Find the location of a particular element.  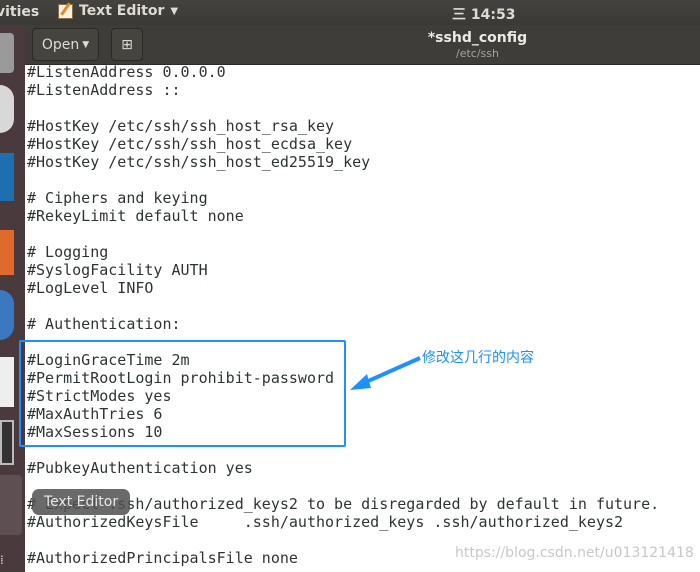

document-title: *sshd_config is located at coordinates (477, 38).